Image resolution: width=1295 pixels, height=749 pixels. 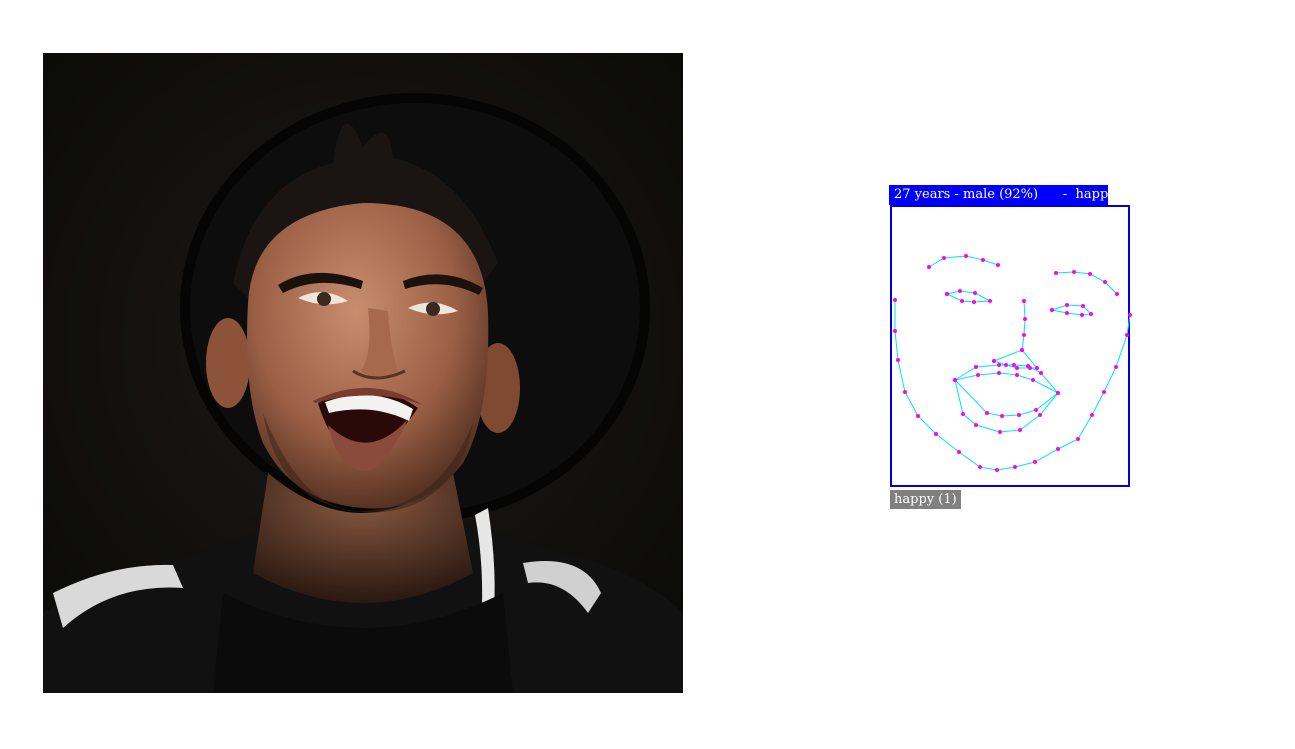 I want to click on nose-bridge-landmark-line, so click(x=1023, y=325).